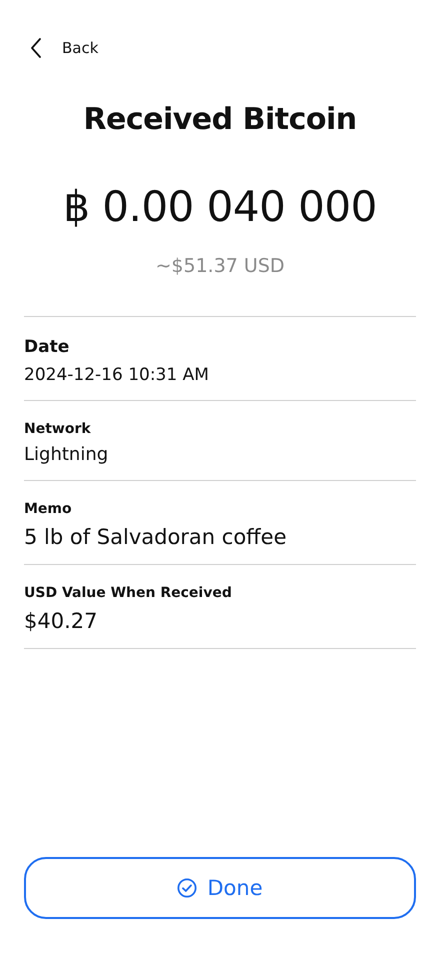 The image size is (440, 956). Describe the element at coordinates (117, 375) in the screenshot. I see `detail-value: 2024-12-16 10:31 AM` at that location.